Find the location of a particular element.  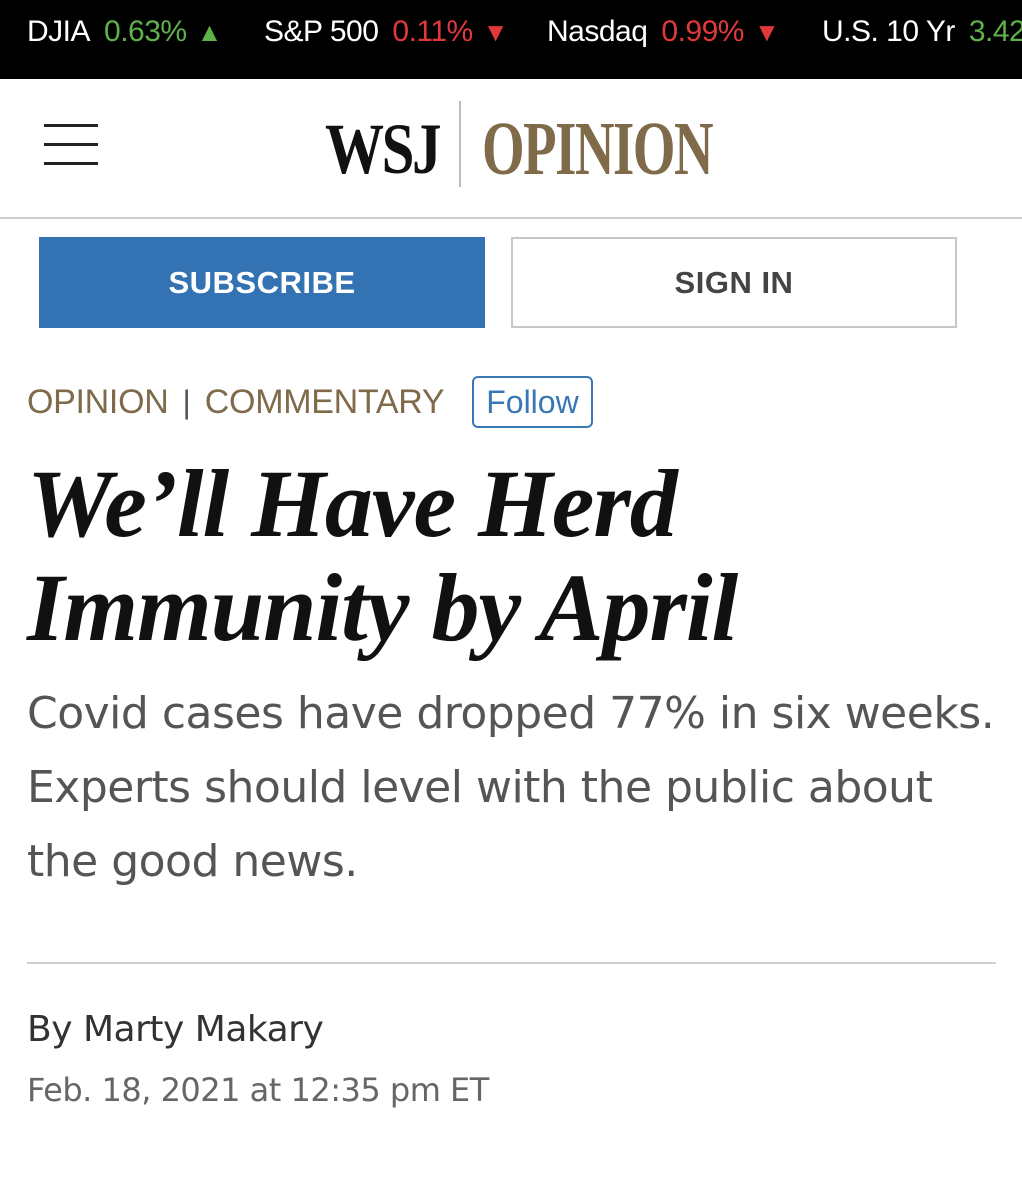

ticker-value: 0.11% is located at coordinates (432, 31).